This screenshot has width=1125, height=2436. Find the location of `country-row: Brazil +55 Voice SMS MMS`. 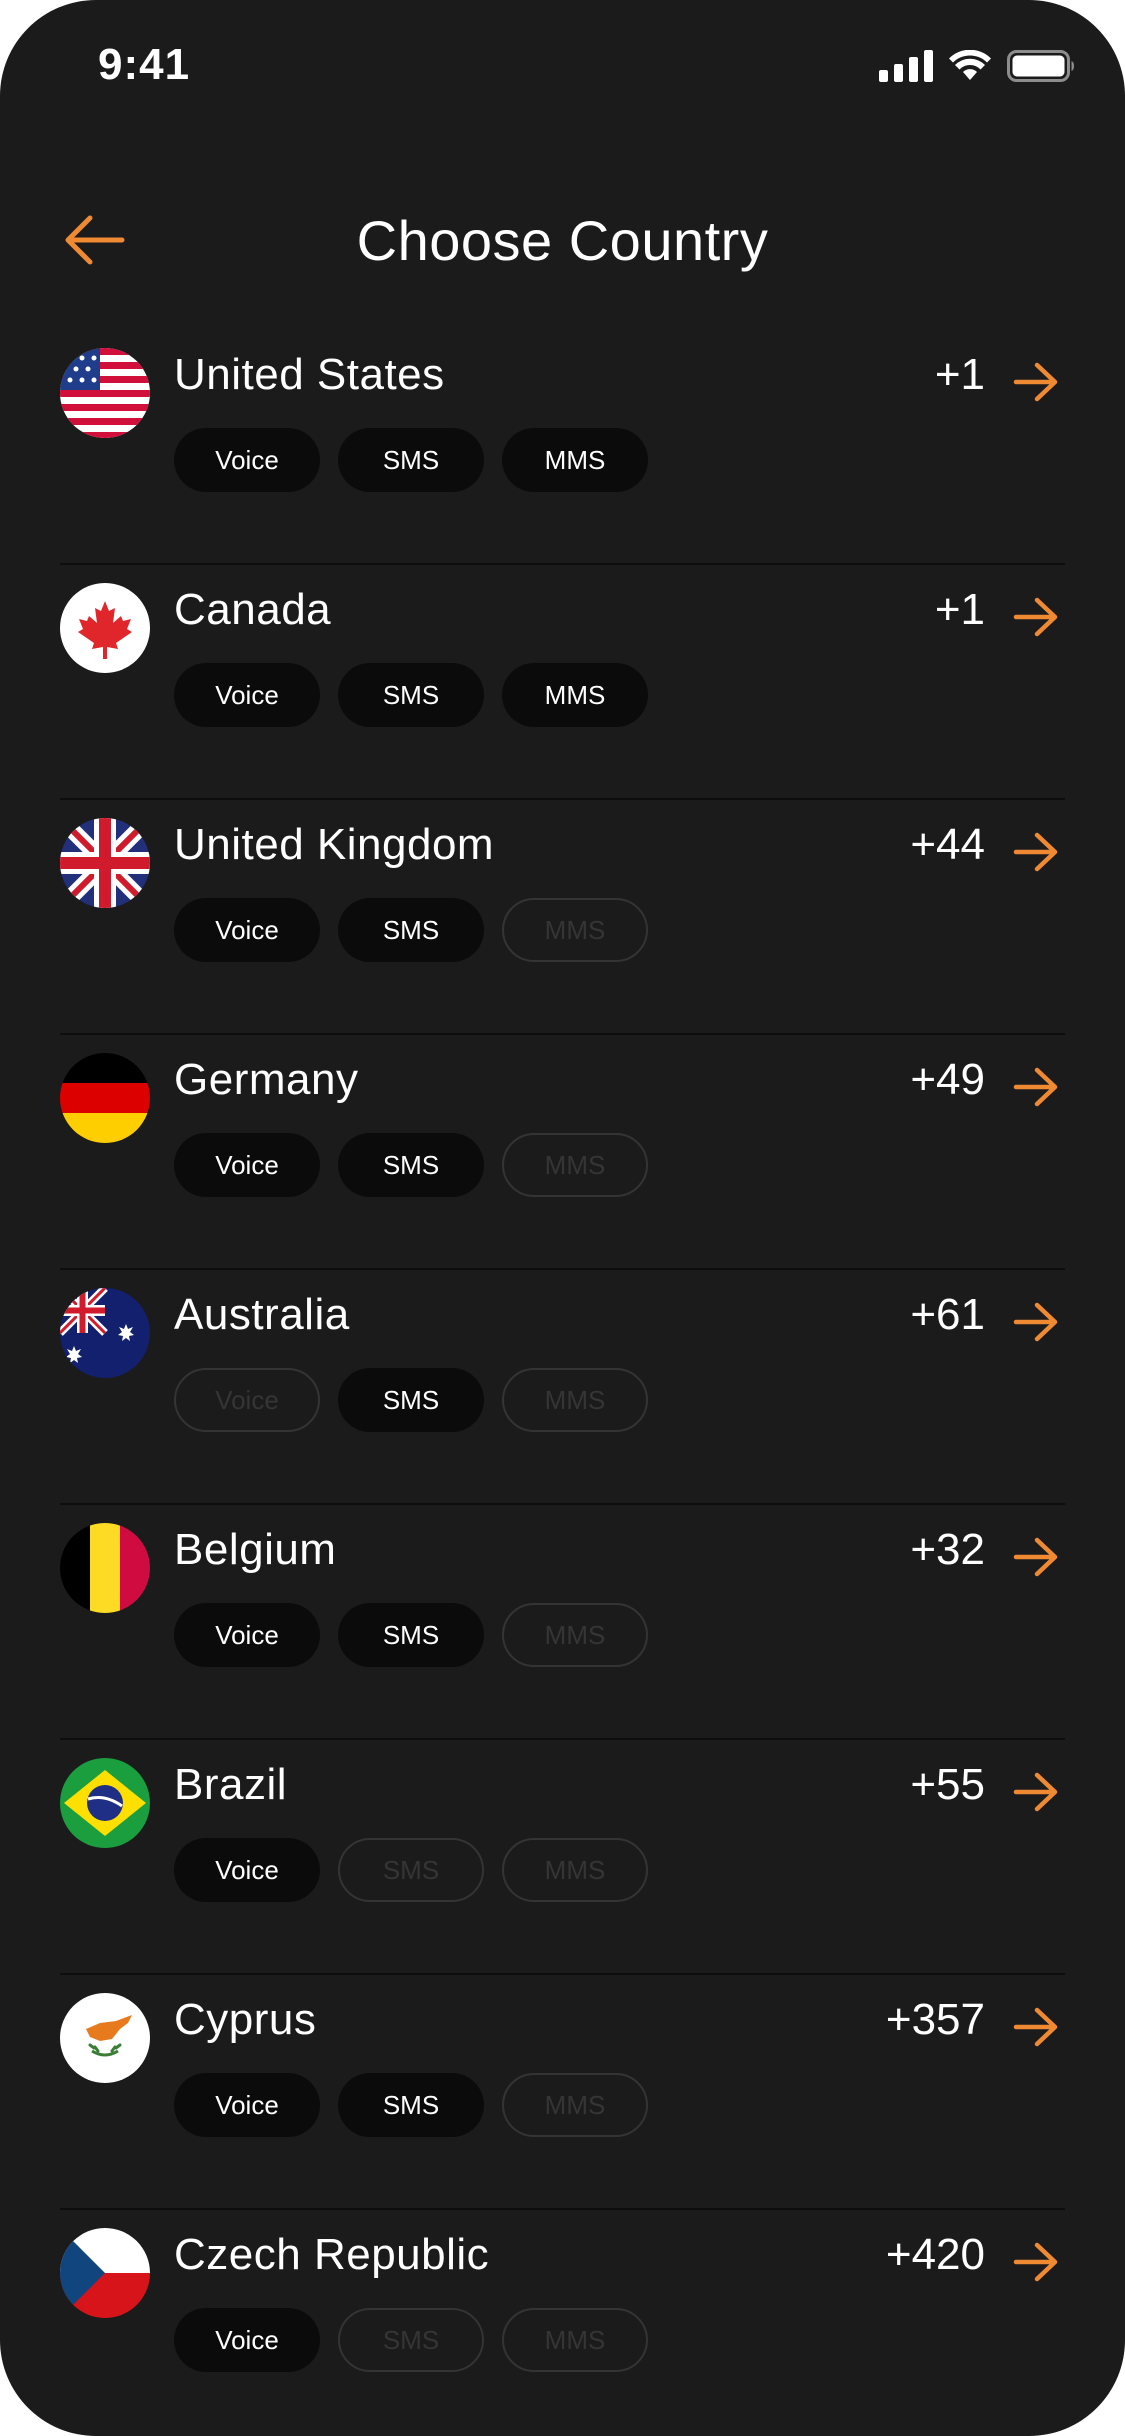

country-row: Brazil +55 Voice SMS MMS is located at coordinates (562, 1857).